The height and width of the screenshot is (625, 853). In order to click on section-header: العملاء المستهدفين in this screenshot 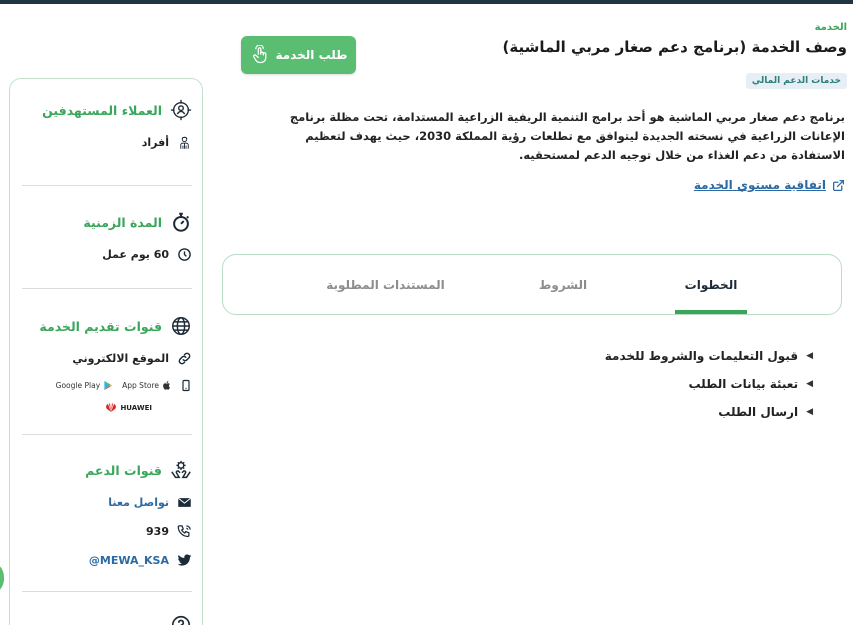, I will do `click(107, 110)`.